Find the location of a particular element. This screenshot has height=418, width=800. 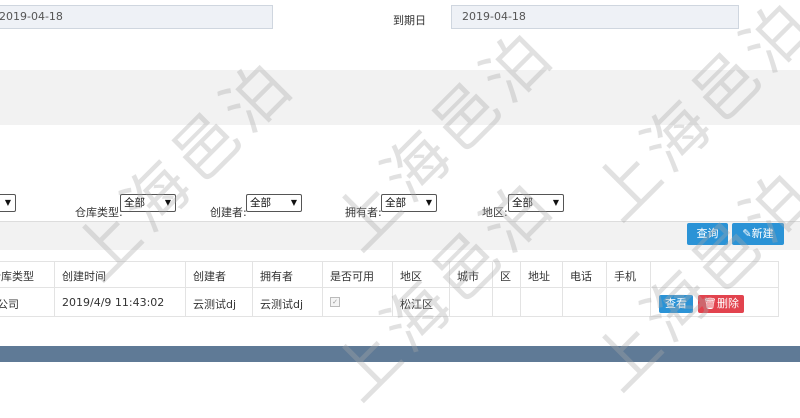

column-header-district: 区 is located at coordinates (505, 276).